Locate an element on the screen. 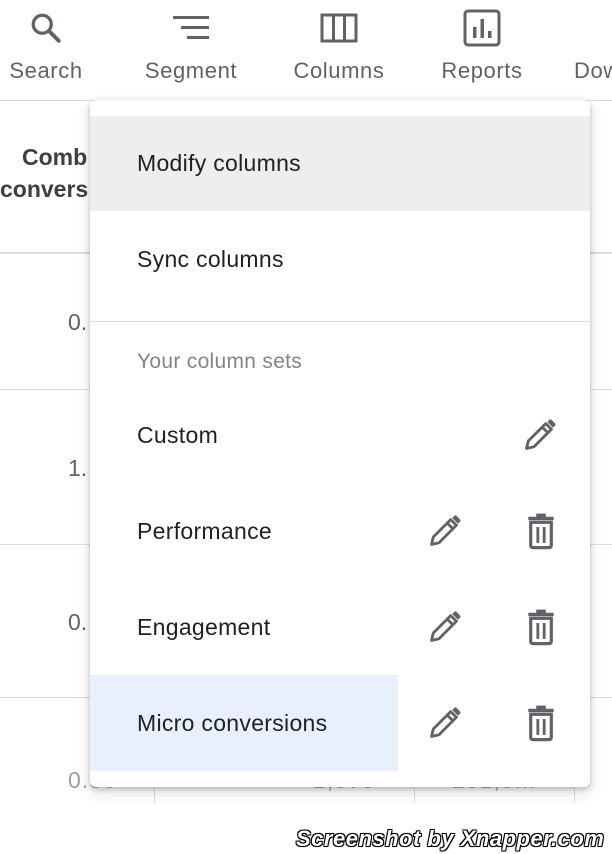  column-header: Comb convers is located at coordinates (44, 173).